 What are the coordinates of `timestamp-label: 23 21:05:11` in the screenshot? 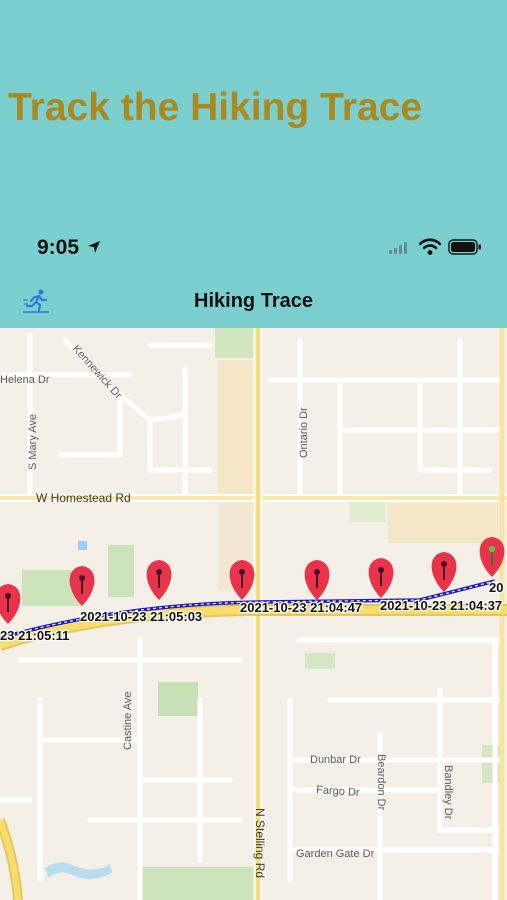 It's located at (35, 635).